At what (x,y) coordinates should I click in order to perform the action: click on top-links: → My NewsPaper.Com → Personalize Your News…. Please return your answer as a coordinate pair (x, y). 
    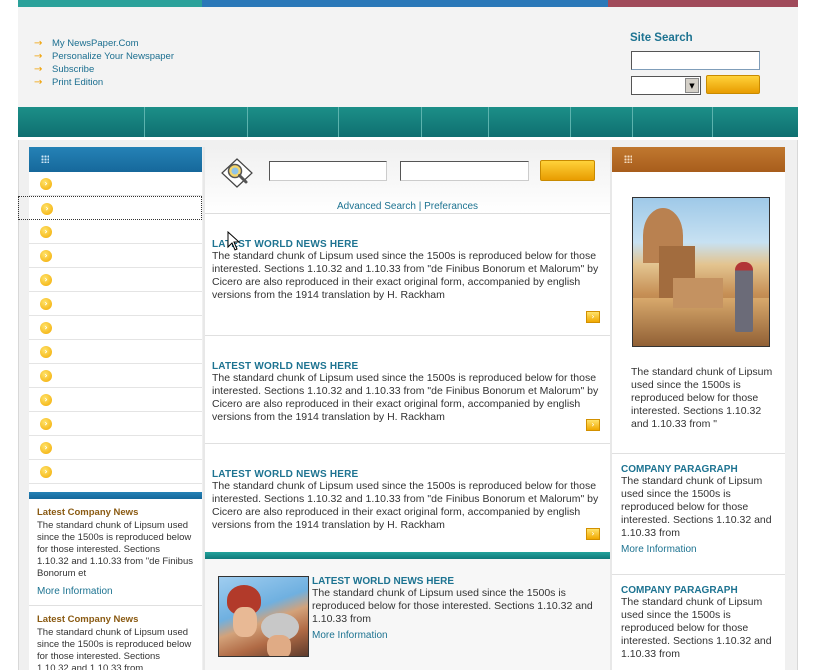
    Looking at the image, I should click on (104, 63).